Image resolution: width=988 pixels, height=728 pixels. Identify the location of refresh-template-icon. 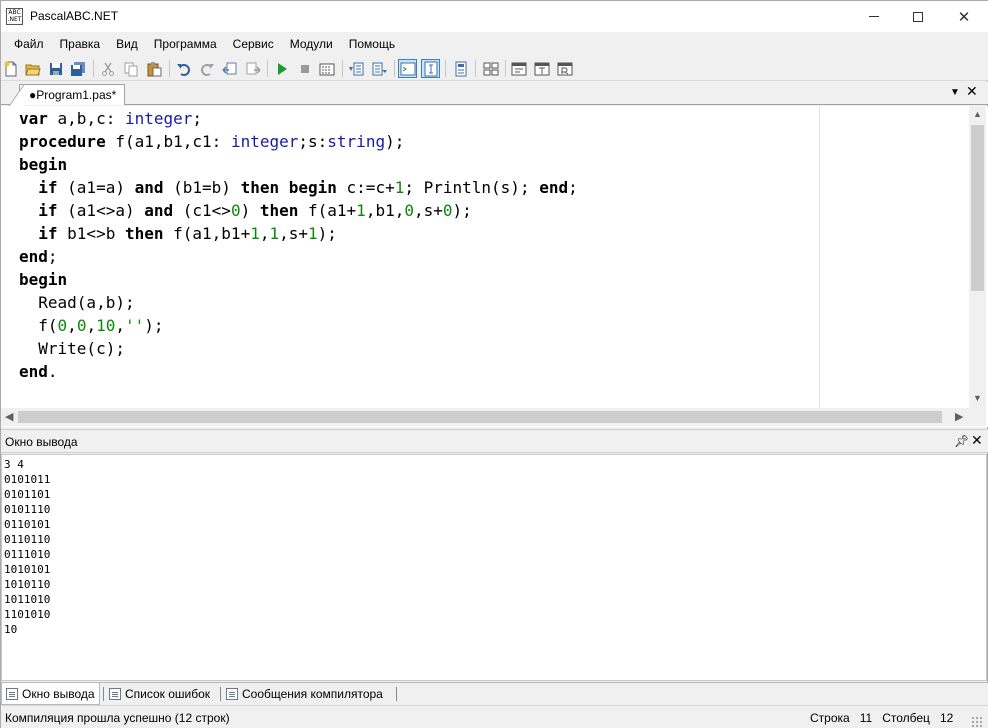
(564, 68).